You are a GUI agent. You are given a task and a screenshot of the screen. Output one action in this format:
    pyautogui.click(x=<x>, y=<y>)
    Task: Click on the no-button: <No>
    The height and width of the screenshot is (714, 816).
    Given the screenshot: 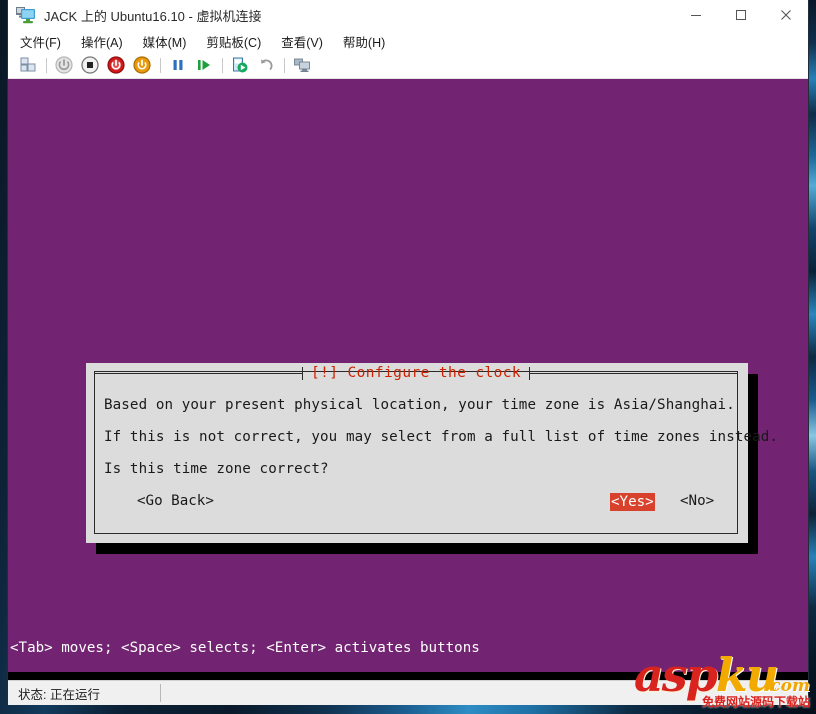 What is the action you would take?
    pyautogui.click(x=697, y=501)
    